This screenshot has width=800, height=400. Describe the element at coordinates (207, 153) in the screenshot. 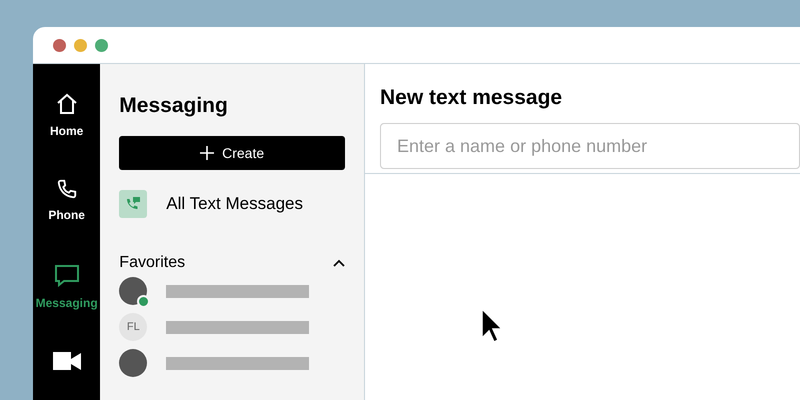

I see `plus-icon` at that location.